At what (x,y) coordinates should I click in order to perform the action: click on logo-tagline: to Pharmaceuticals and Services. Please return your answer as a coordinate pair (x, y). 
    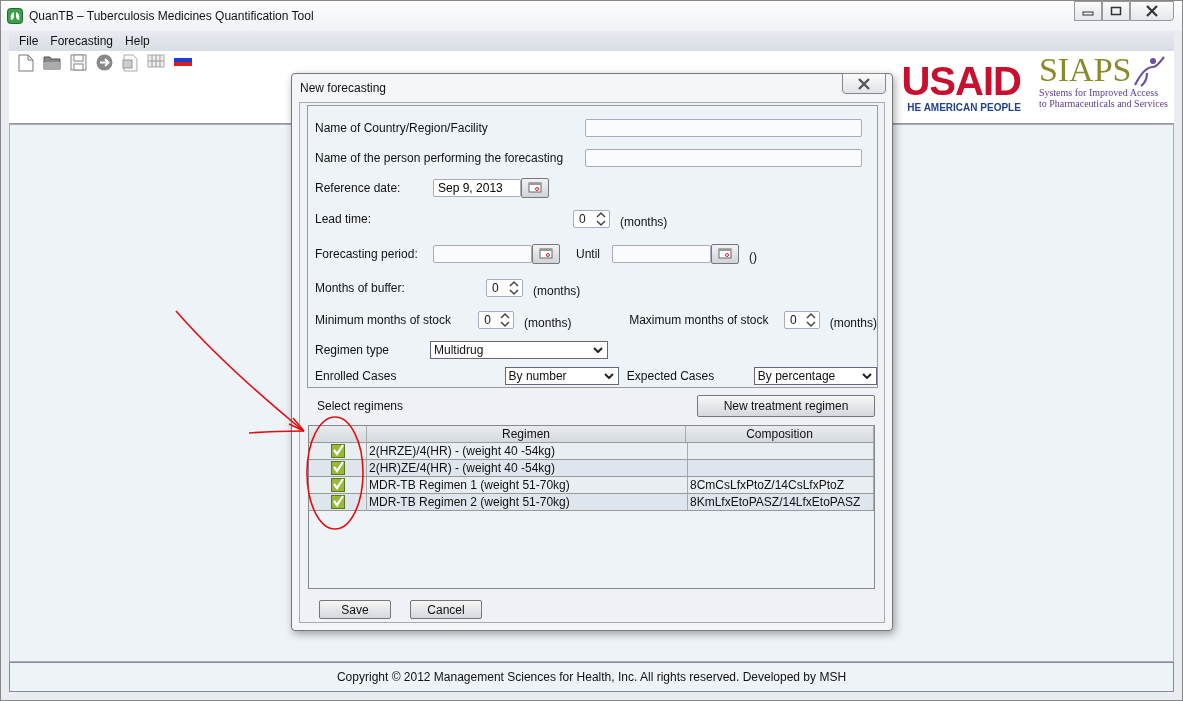
    Looking at the image, I should click on (1103, 103).